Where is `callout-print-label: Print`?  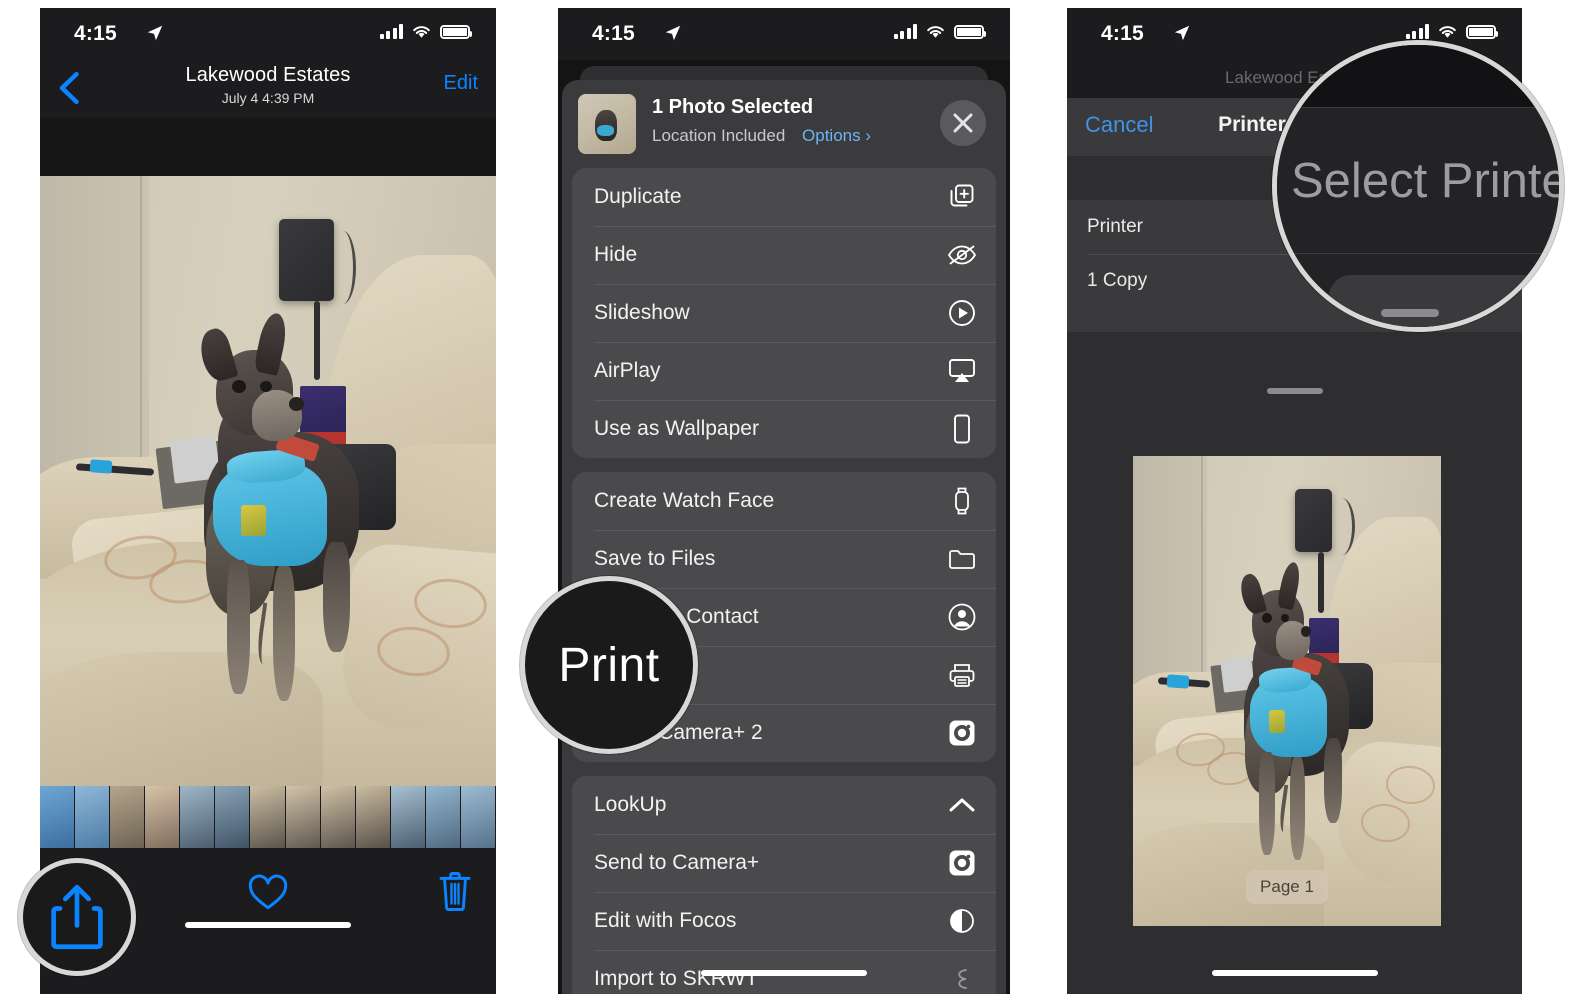 callout-print-label: Print is located at coordinates (609, 665).